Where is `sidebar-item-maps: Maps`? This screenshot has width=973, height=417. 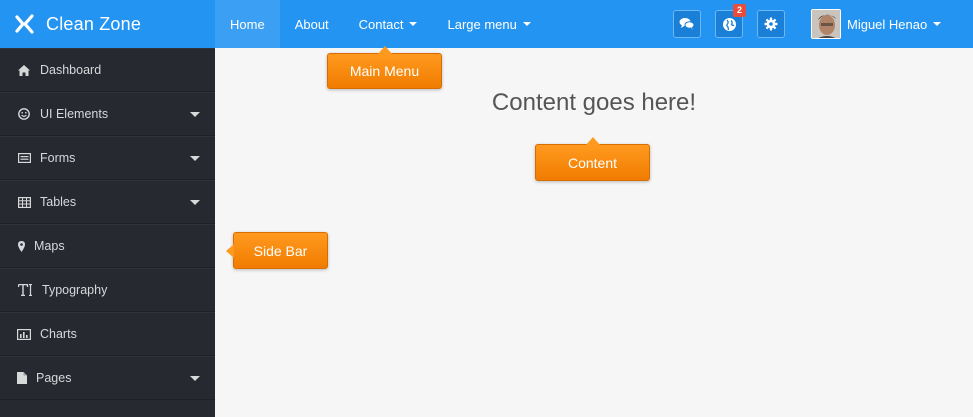 sidebar-item-maps: Maps is located at coordinates (107, 246).